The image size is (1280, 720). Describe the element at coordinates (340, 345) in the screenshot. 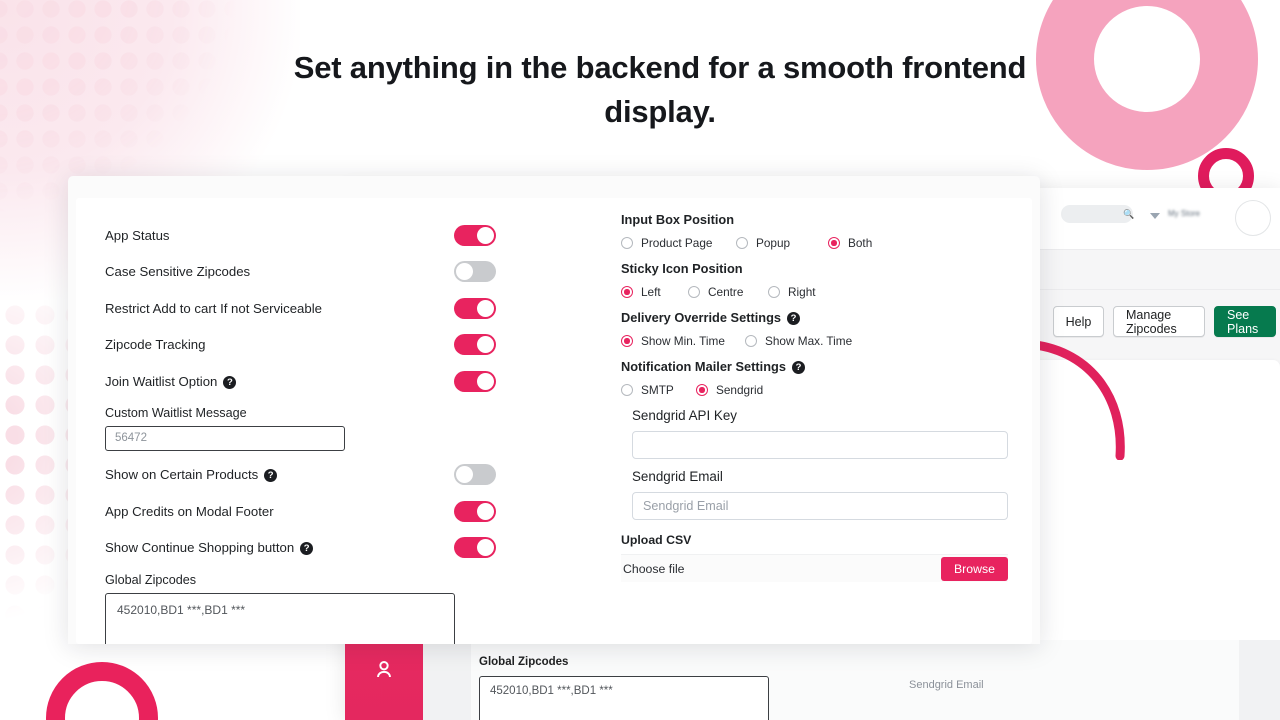

I see `setting-row-zipcode-tracking: Zipcode Tracking` at that location.